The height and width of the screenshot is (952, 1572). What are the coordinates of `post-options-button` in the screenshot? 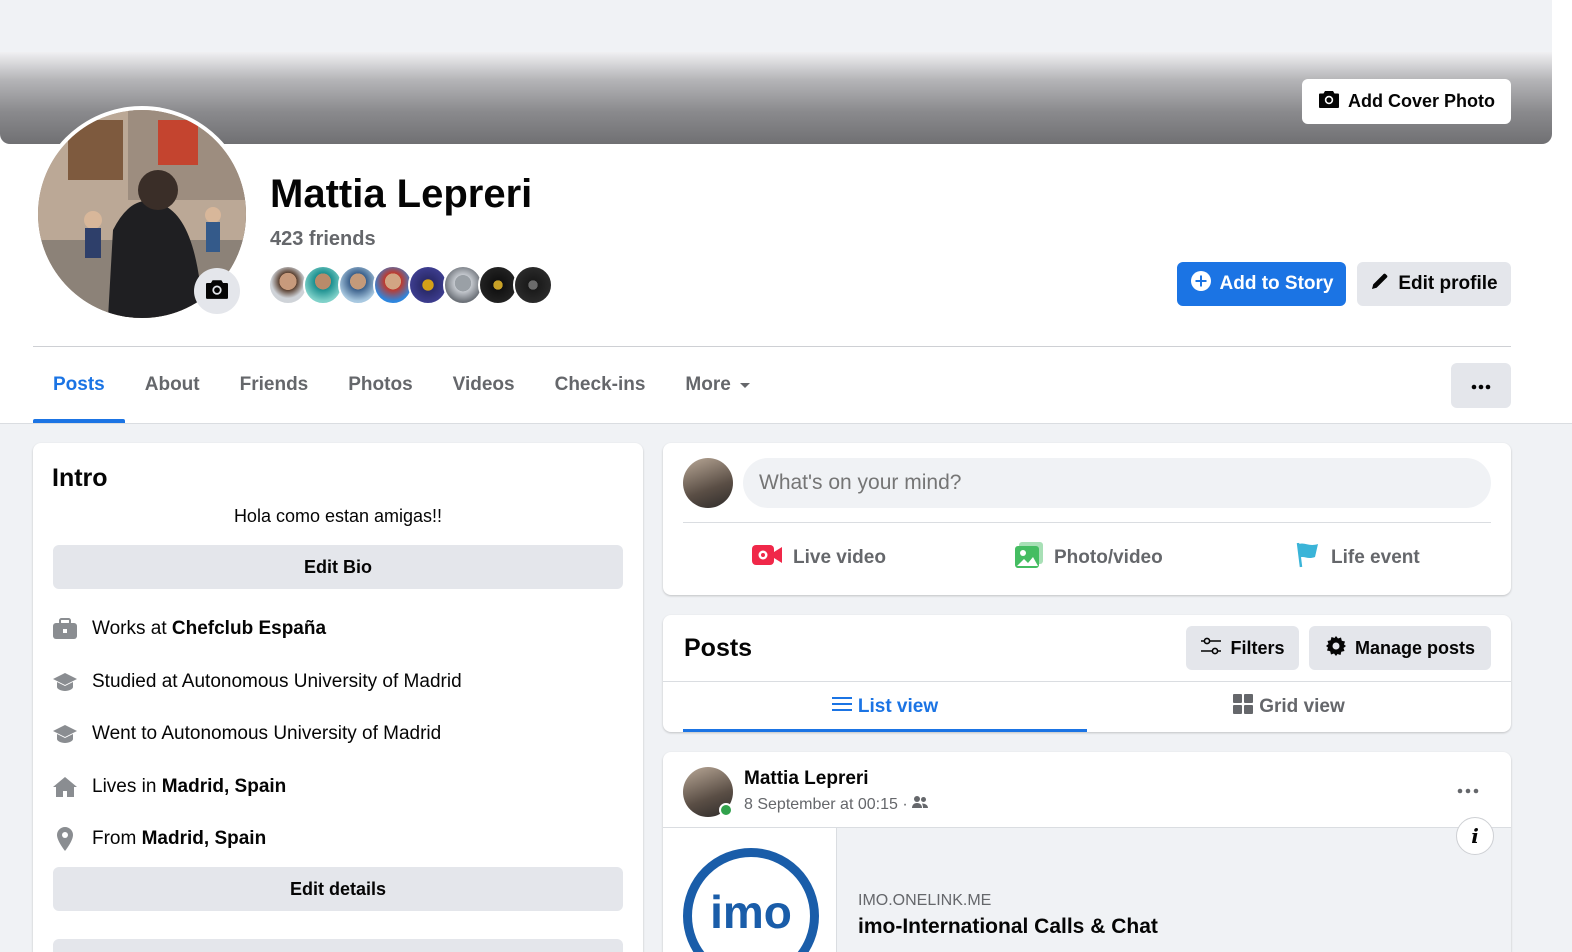 It's located at (1468, 790).